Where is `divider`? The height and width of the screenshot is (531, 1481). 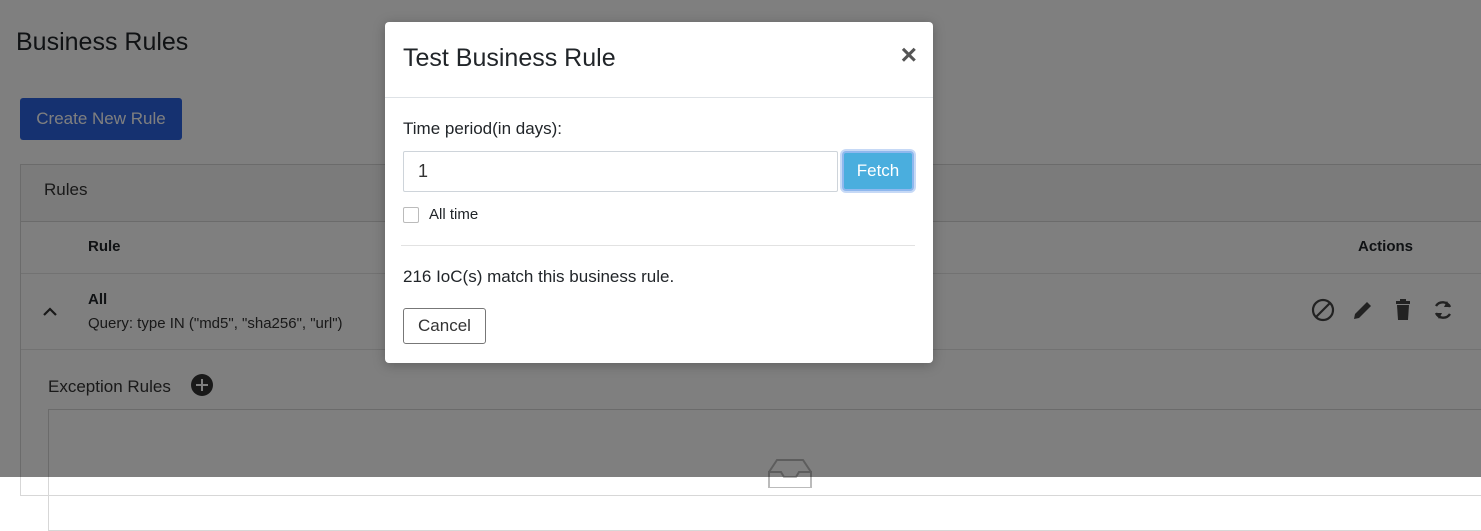 divider is located at coordinates (658, 245).